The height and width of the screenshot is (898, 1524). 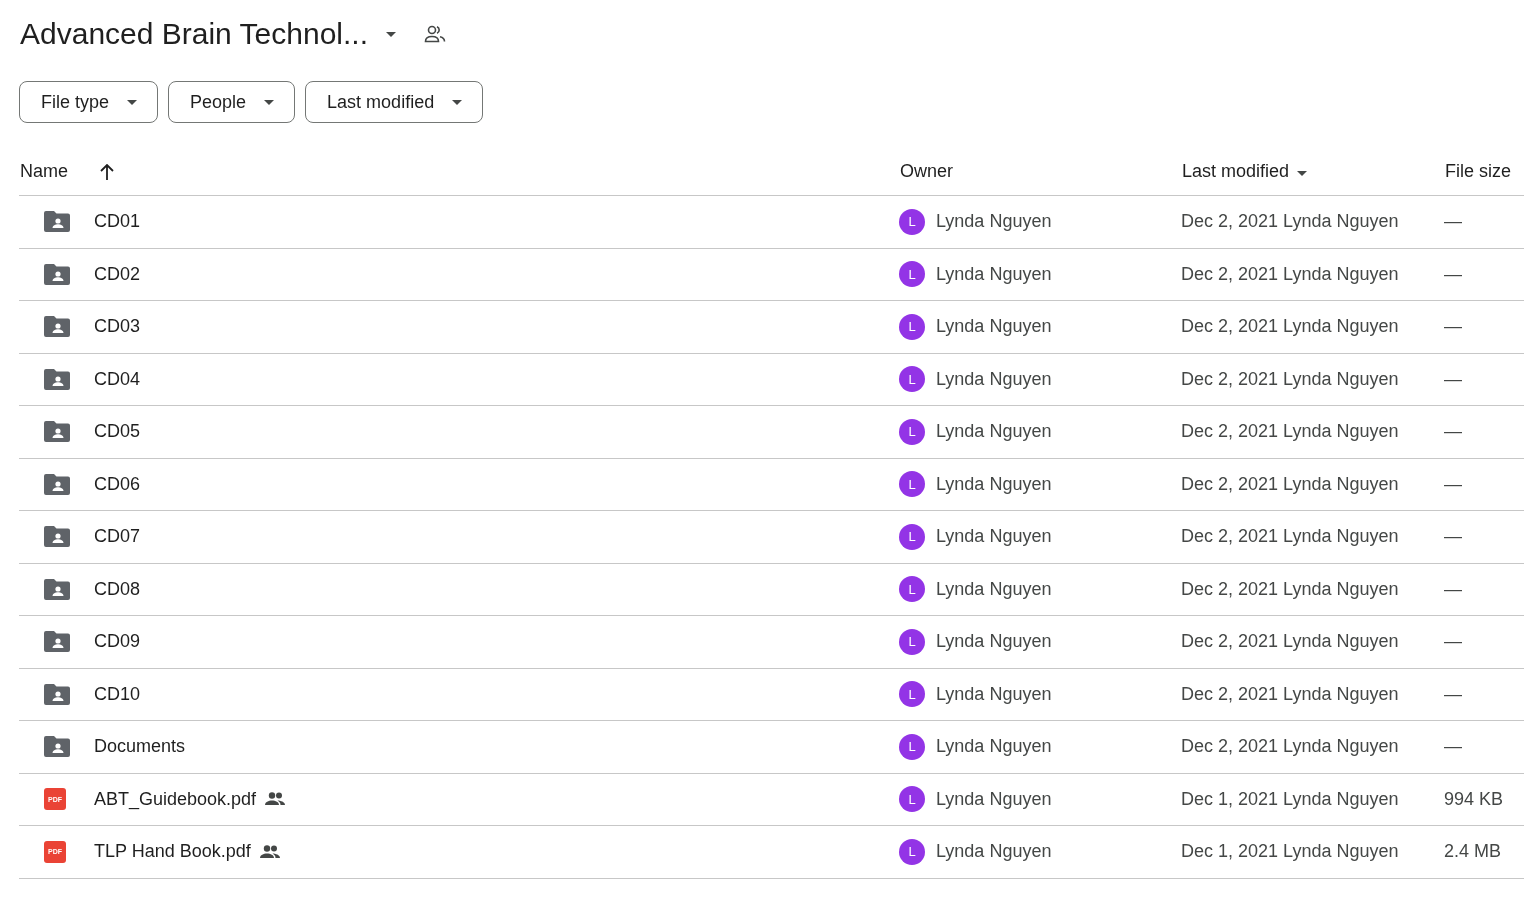 I want to click on filter-dropdown: File type, so click(x=89, y=102).